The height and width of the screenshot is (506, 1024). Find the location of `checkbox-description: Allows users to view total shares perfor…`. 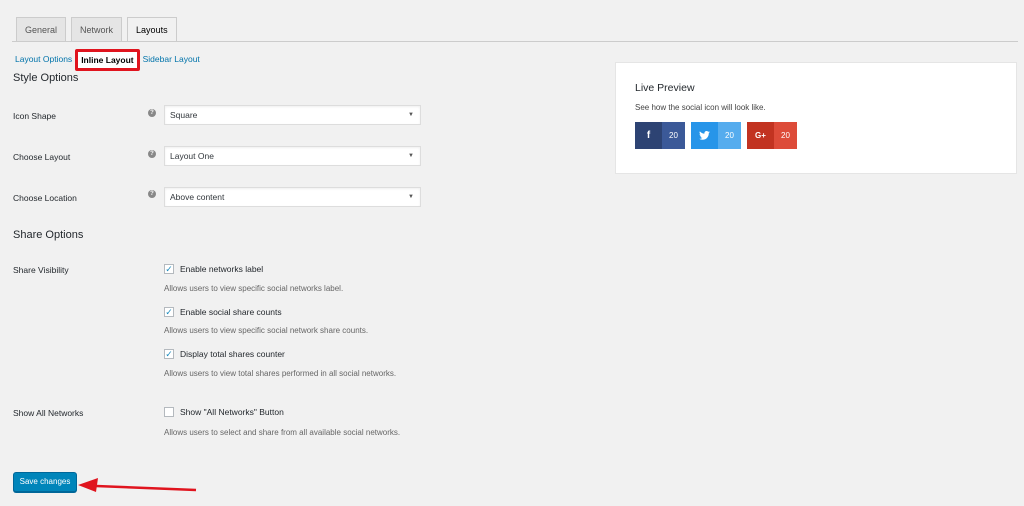

checkbox-description: Allows users to view total shares perfor… is located at coordinates (280, 373).